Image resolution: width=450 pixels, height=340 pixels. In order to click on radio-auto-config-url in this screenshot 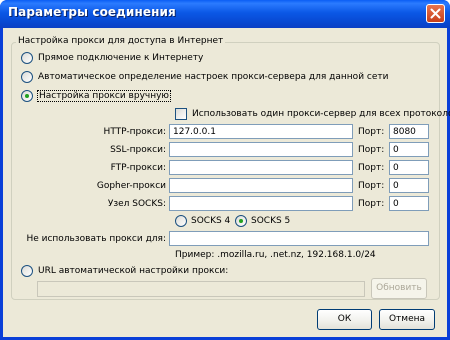, I will do `click(27, 271)`.